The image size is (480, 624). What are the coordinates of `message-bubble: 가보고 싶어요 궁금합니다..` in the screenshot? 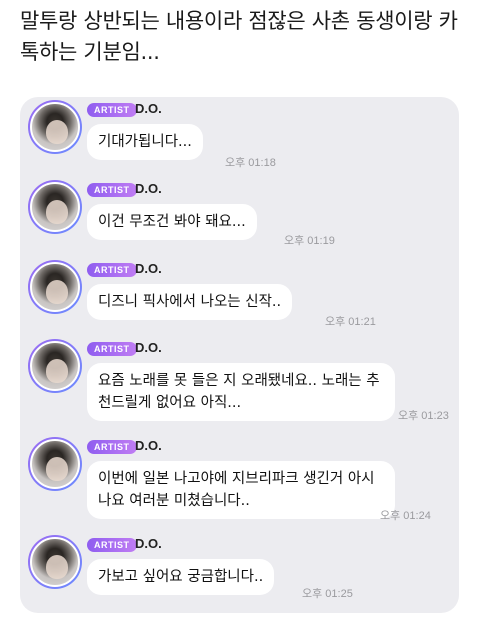 It's located at (181, 577).